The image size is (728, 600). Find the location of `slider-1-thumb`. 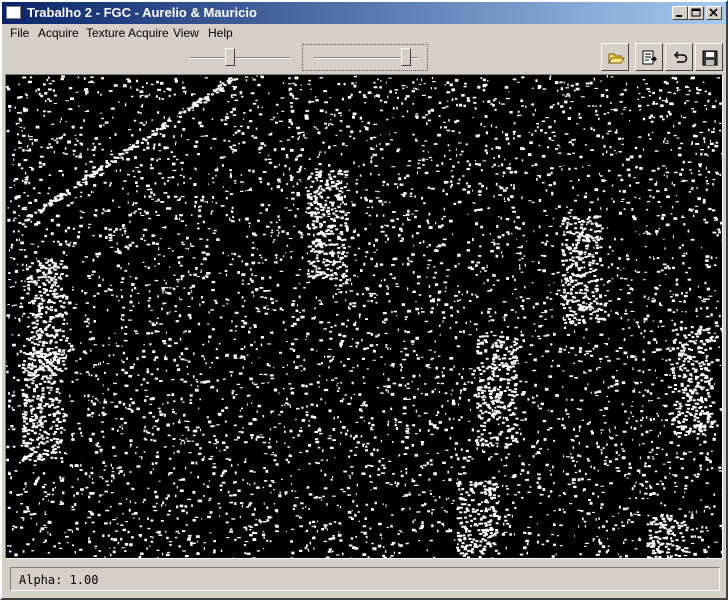

slider-1-thumb is located at coordinates (230, 57).